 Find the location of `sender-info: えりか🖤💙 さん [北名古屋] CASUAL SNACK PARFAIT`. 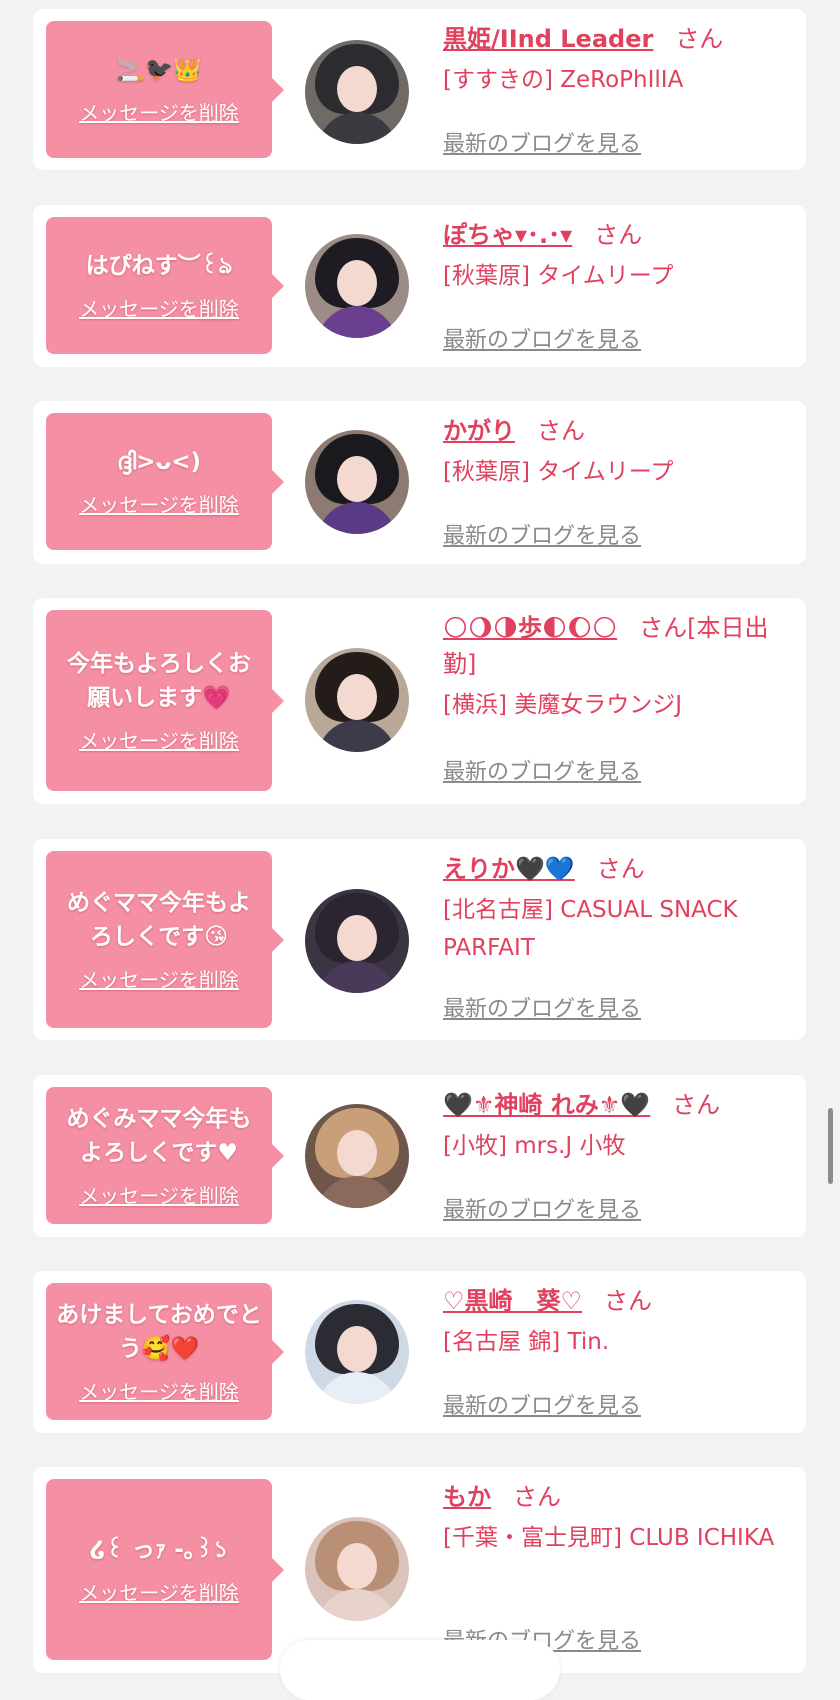

sender-info: えりか🖤💙 さん [北名古屋] CASUAL SNACK PARFAIT is located at coordinates (618, 909).